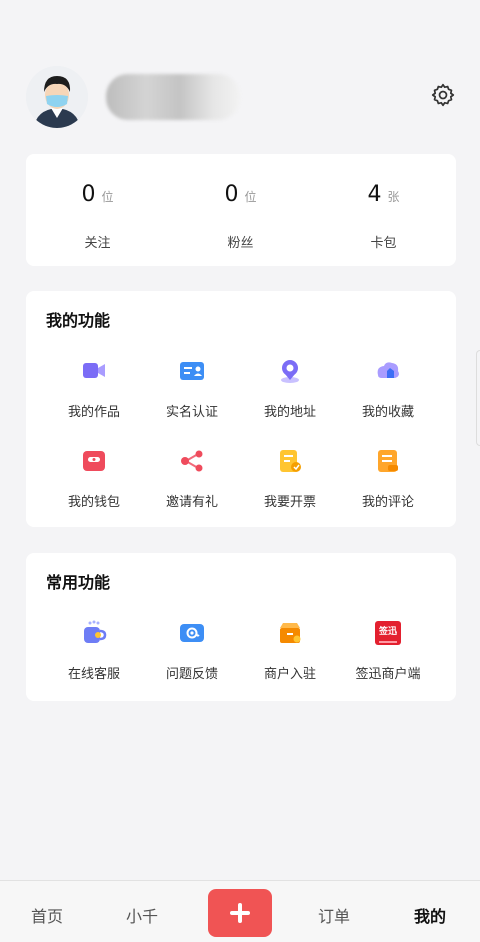 This screenshot has width=480, height=942. I want to click on stat-following: 0位 关注, so click(97, 210).